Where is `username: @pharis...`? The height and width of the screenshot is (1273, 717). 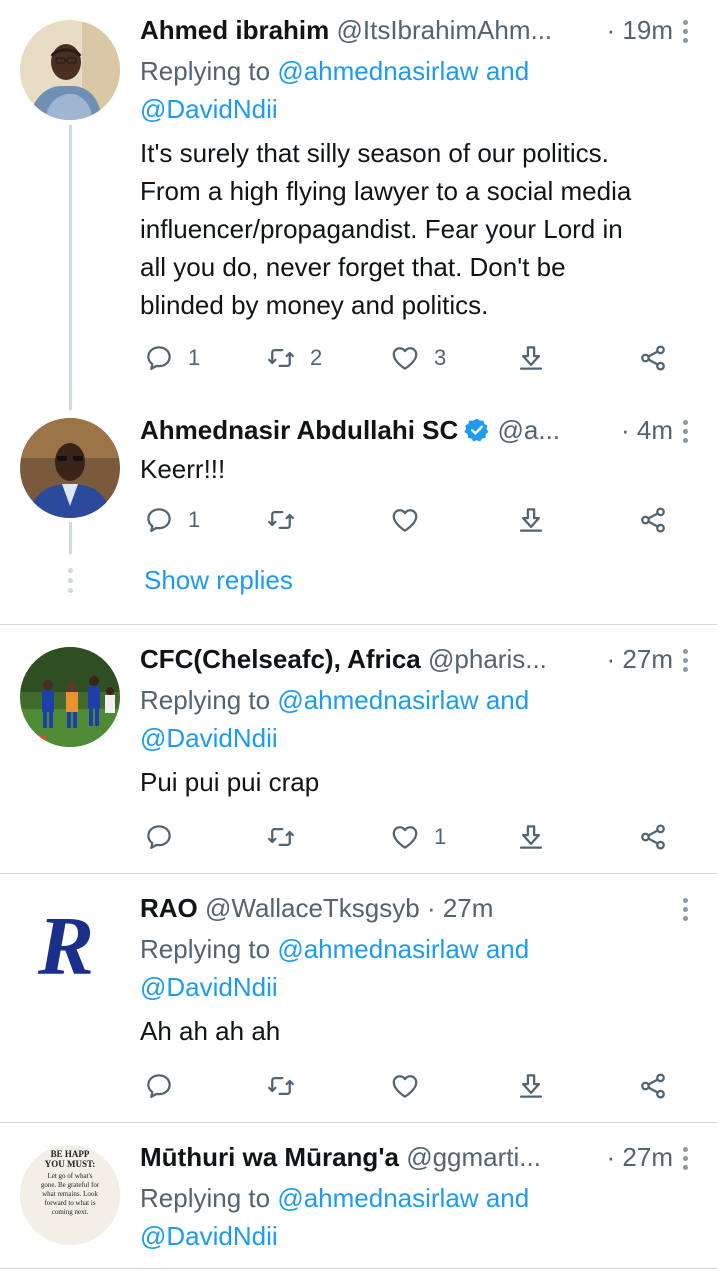 username: @pharis... is located at coordinates (487, 659).